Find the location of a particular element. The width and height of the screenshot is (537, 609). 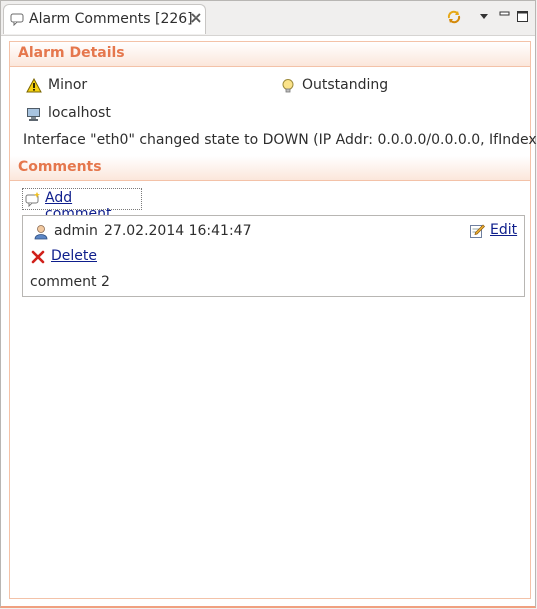

lightbulb-icon is located at coordinates (288, 86).